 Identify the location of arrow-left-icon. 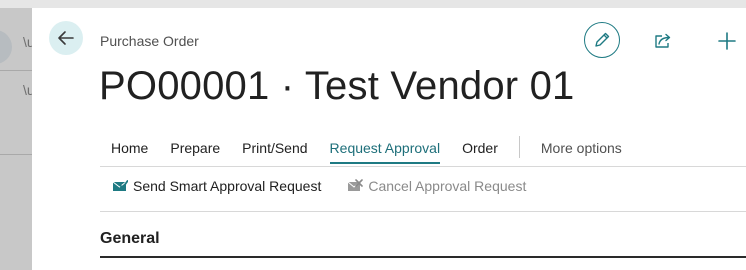
(66, 38).